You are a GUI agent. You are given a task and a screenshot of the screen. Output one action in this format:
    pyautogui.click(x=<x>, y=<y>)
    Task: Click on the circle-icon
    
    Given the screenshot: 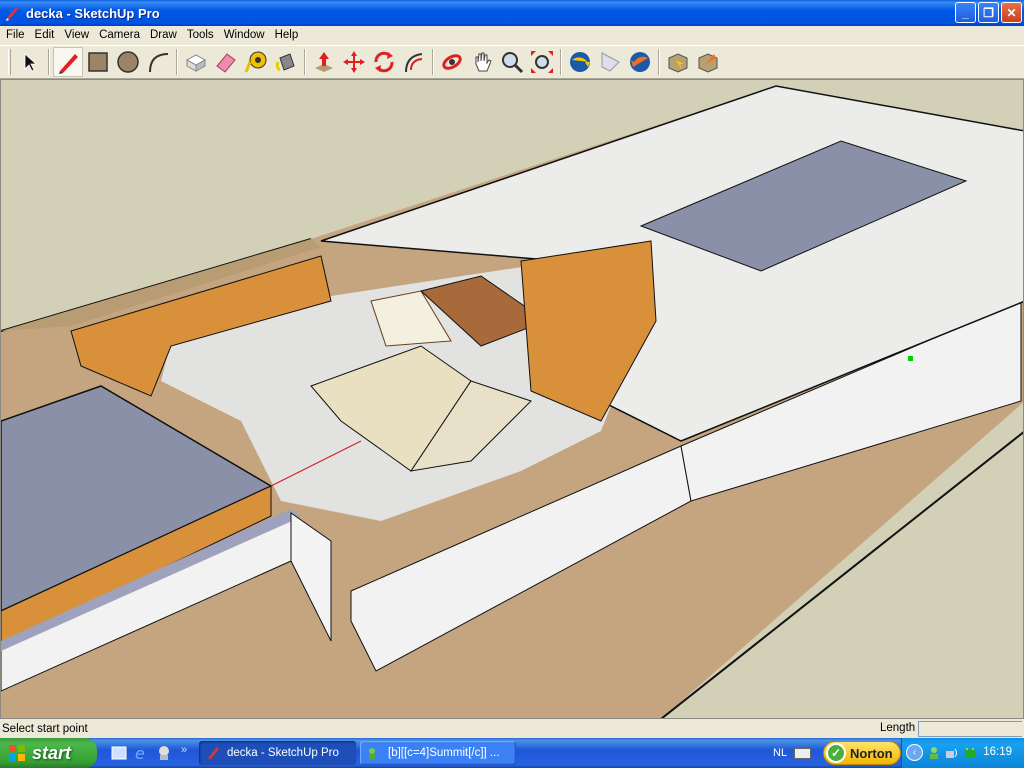 What is the action you would take?
    pyautogui.click(x=128, y=62)
    